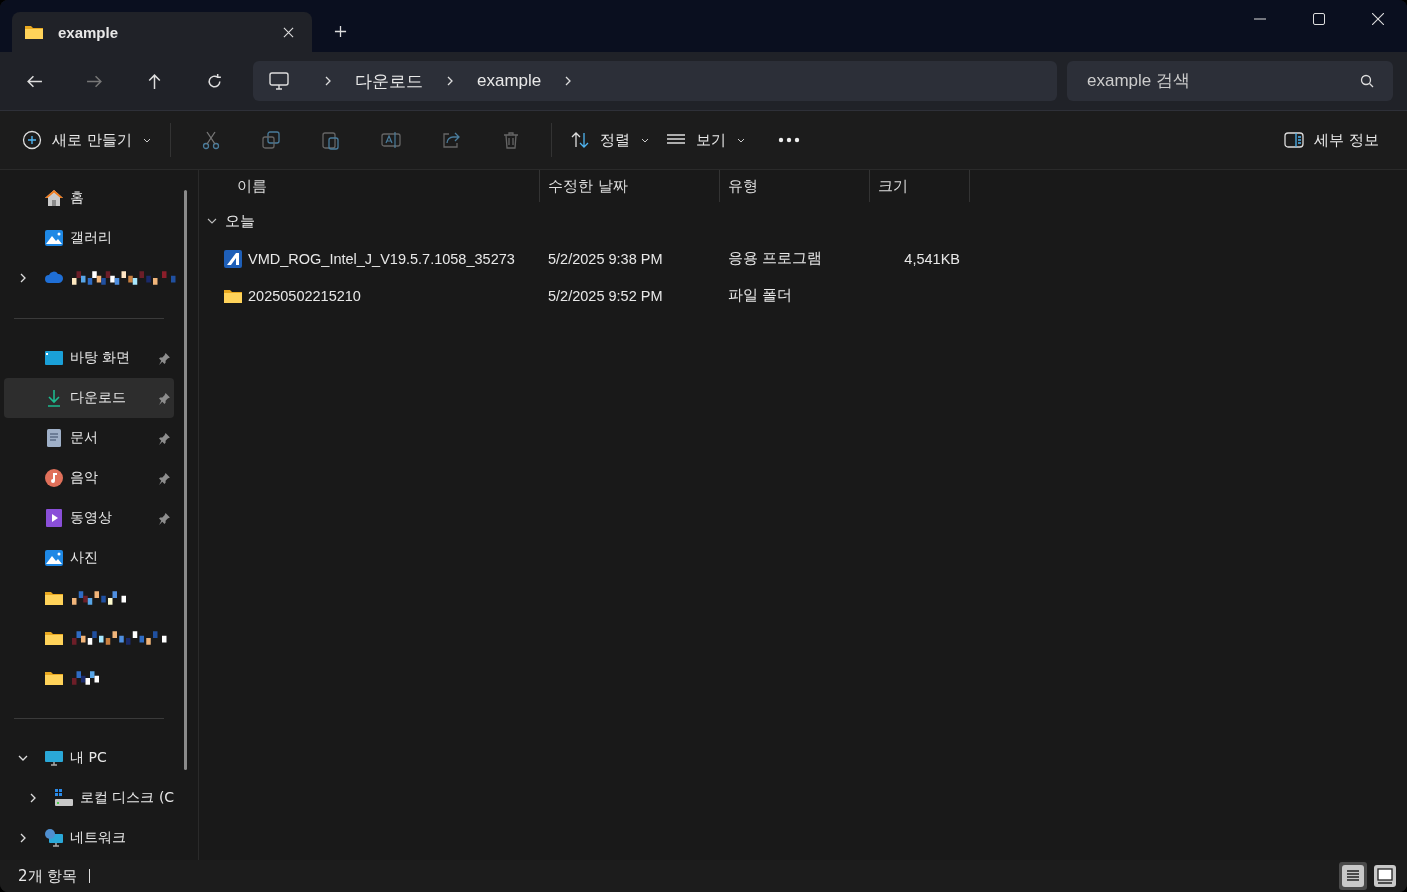 The image size is (1407, 892). I want to click on details-pane-icon, so click(1294, 140).